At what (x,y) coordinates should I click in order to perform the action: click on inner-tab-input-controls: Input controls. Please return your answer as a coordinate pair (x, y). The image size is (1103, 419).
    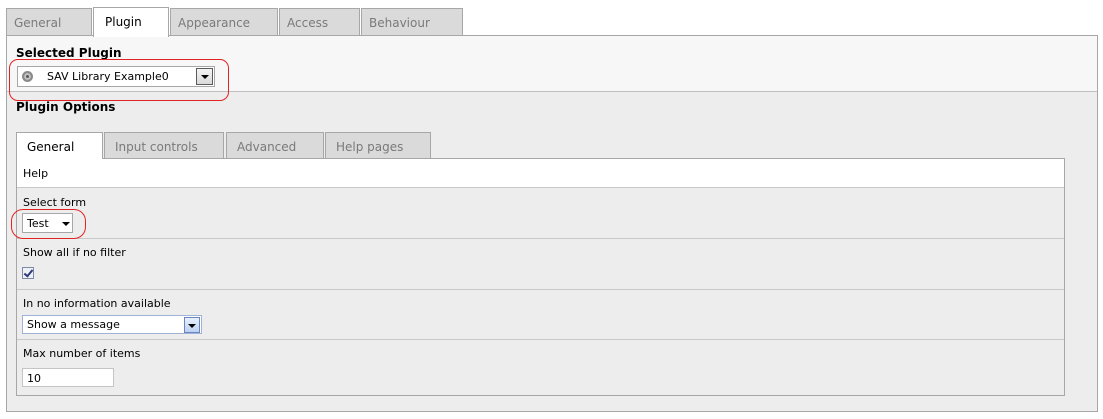
    Looking at the image, I should click on (164, 145).